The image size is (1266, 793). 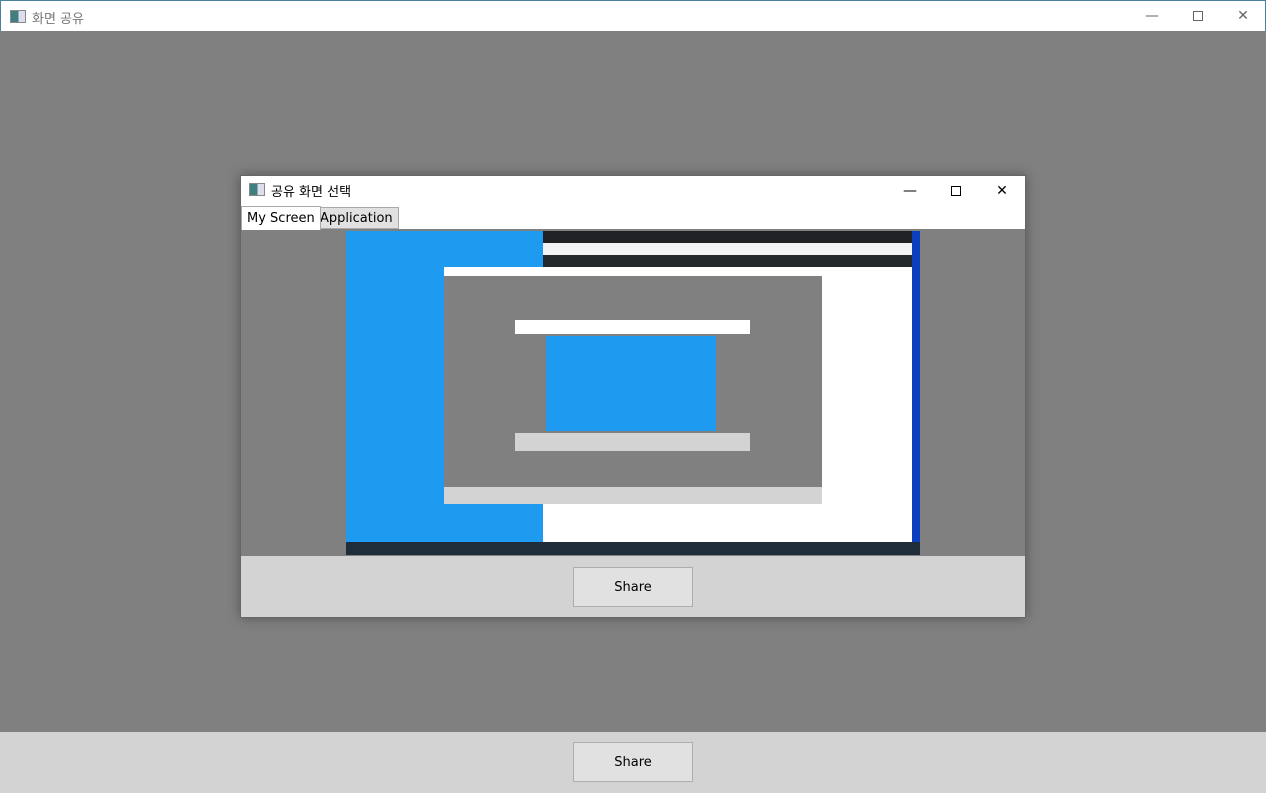 I want to click on dialog-minimize-button: —, so click(x=910, y=191).